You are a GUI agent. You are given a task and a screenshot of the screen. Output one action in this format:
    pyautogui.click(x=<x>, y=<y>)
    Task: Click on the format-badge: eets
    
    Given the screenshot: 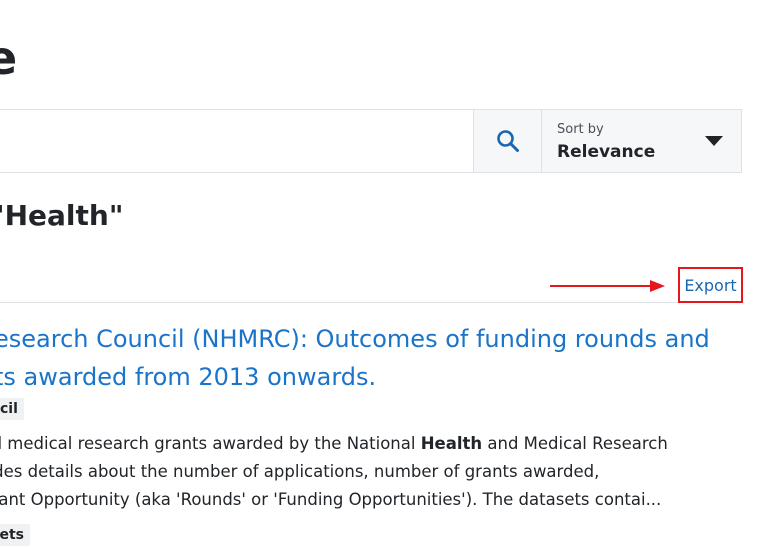 What is the action you would take?
    pyautogui.click(x=15, y=535)
    